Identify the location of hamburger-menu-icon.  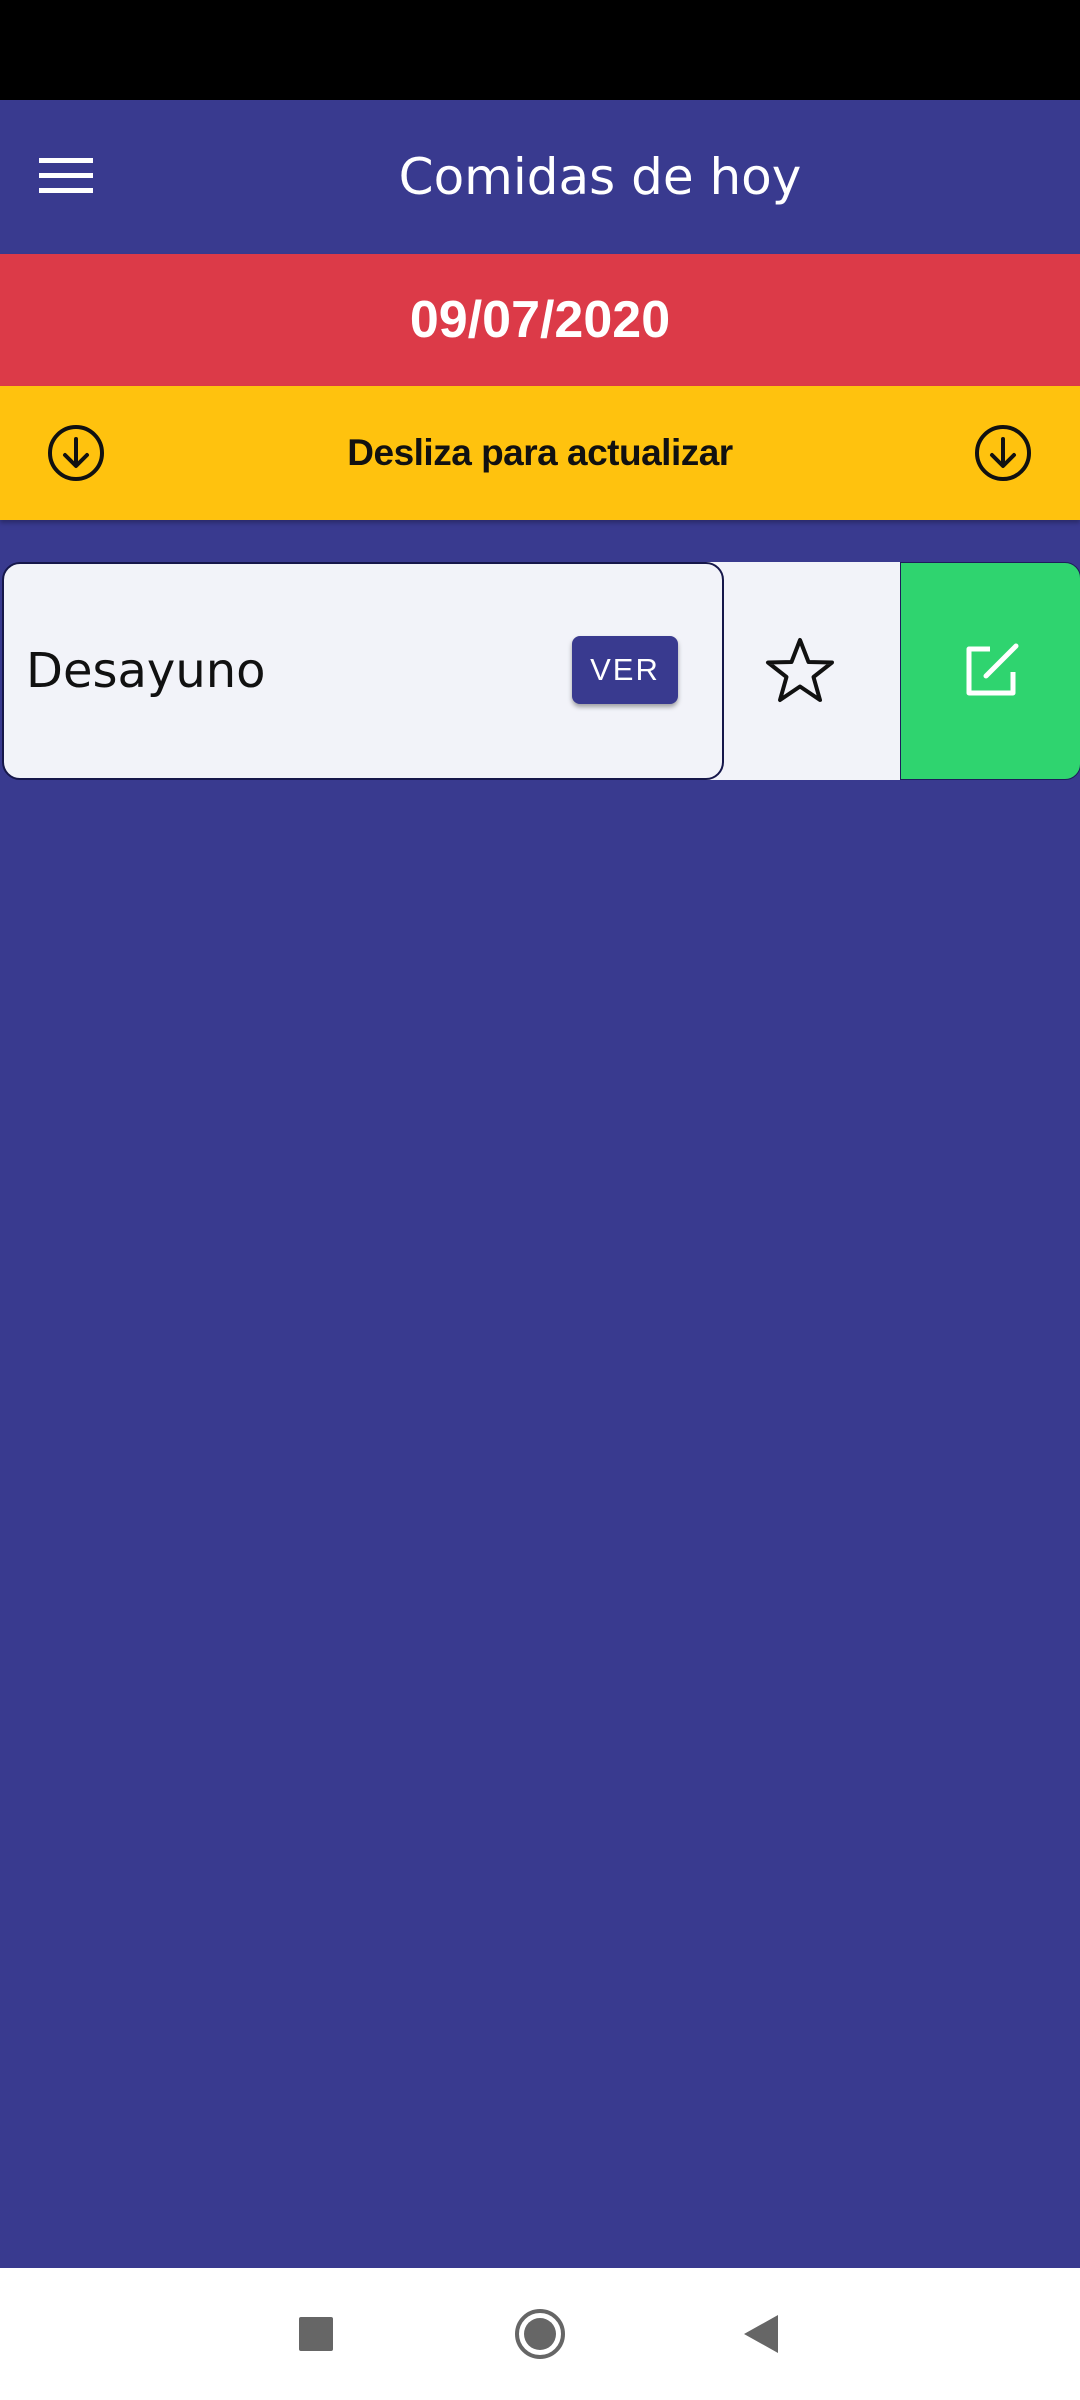
(66, 175).